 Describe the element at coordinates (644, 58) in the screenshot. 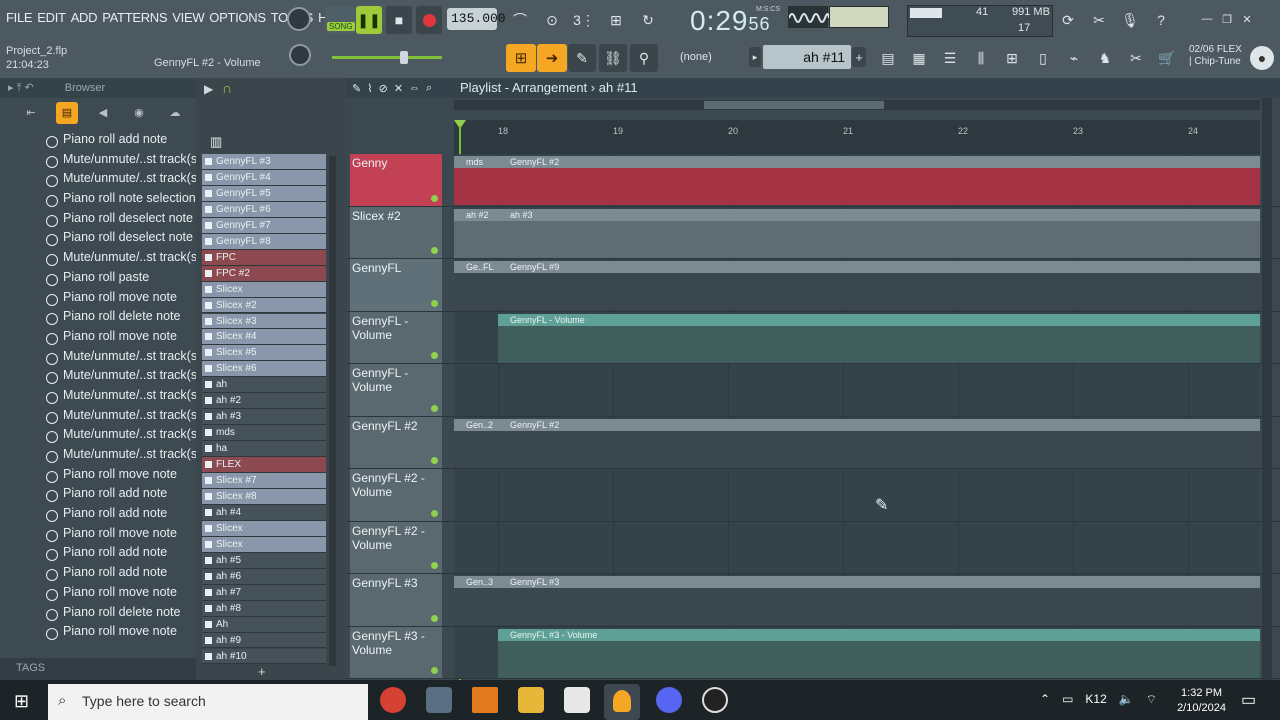

I see `stamp-icon: ⚲` at that location.